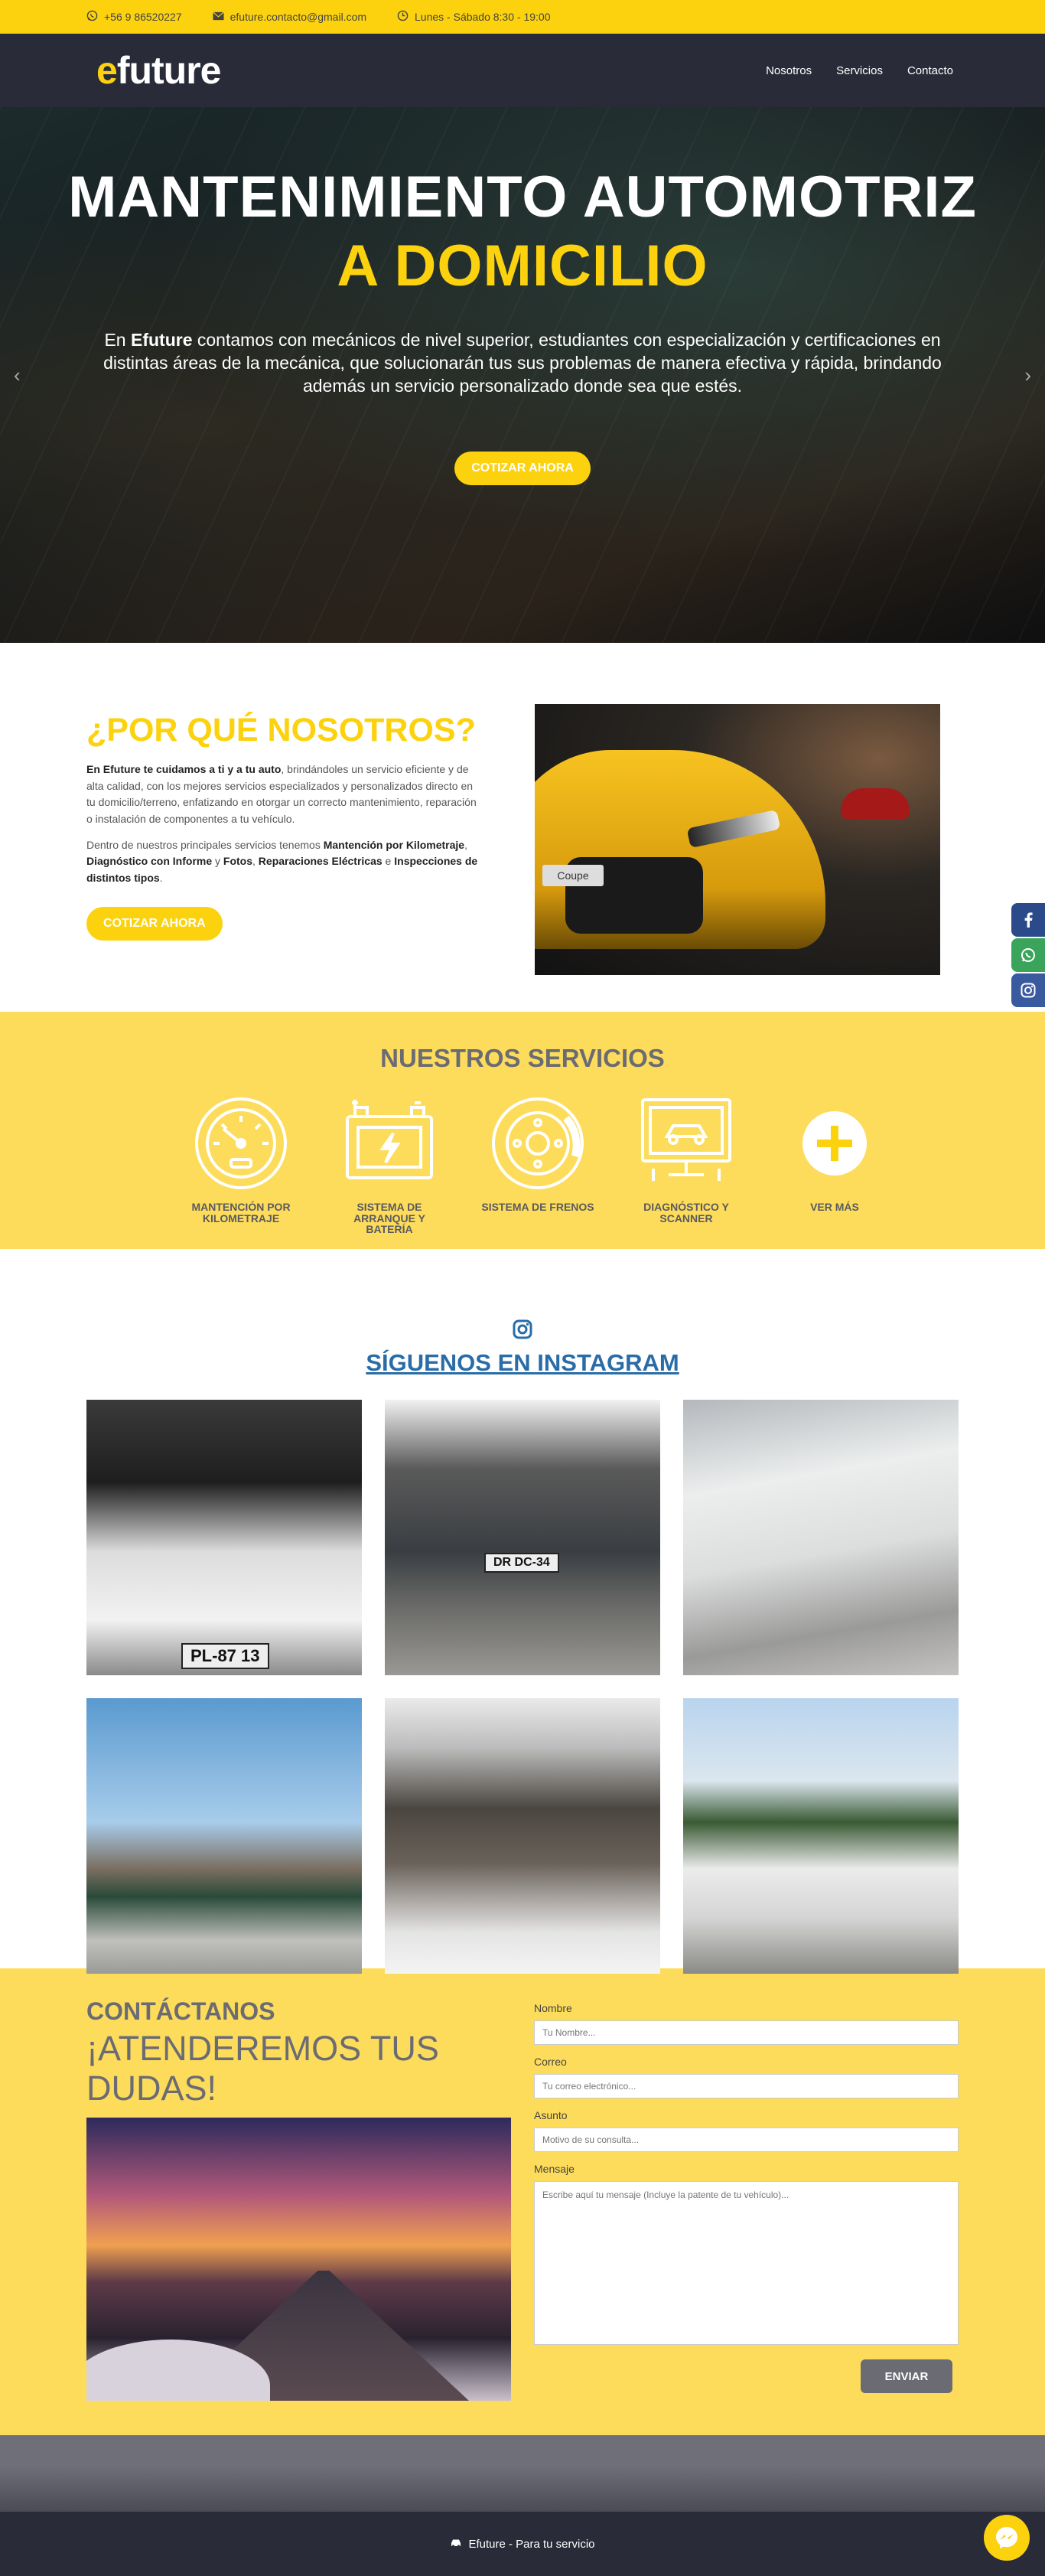  I want to click on red-car-background, so click(876, 803).